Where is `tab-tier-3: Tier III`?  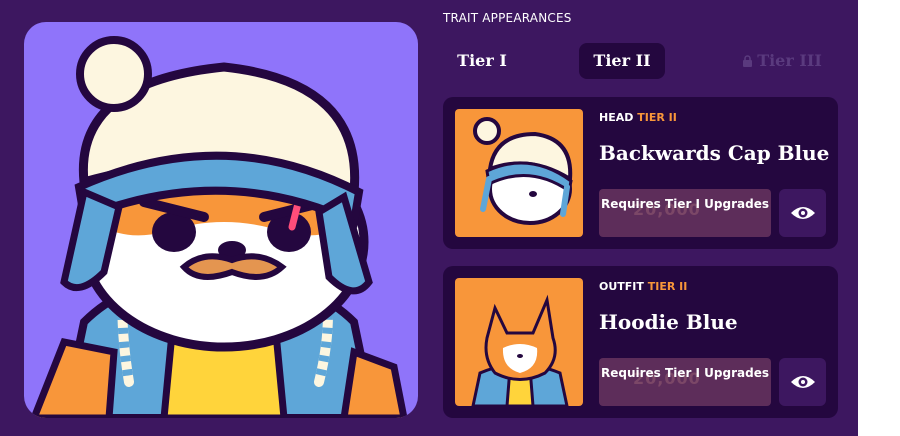
tab-tier-3: Tier III is located at coordinates (782, 61).